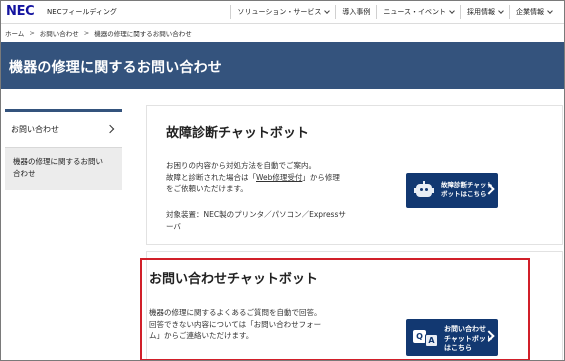 The width and height of the screenshot is (565, 361). Describe the element at coordinates (110, 129) in the screenshot. I see `chevron-right-icon` at that location.